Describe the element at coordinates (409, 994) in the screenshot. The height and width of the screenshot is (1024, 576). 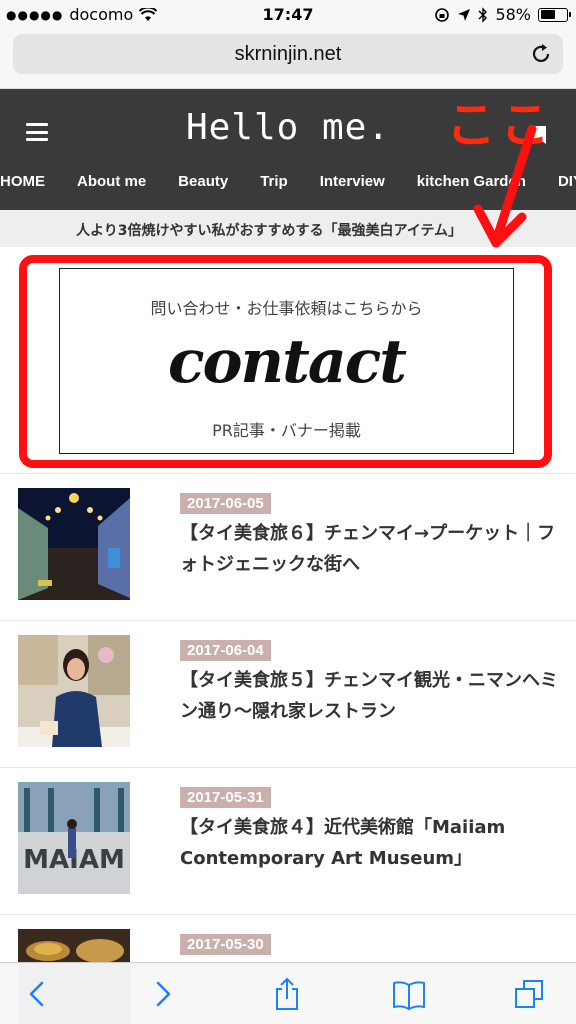
I see `bookmarks-icon` at that location.